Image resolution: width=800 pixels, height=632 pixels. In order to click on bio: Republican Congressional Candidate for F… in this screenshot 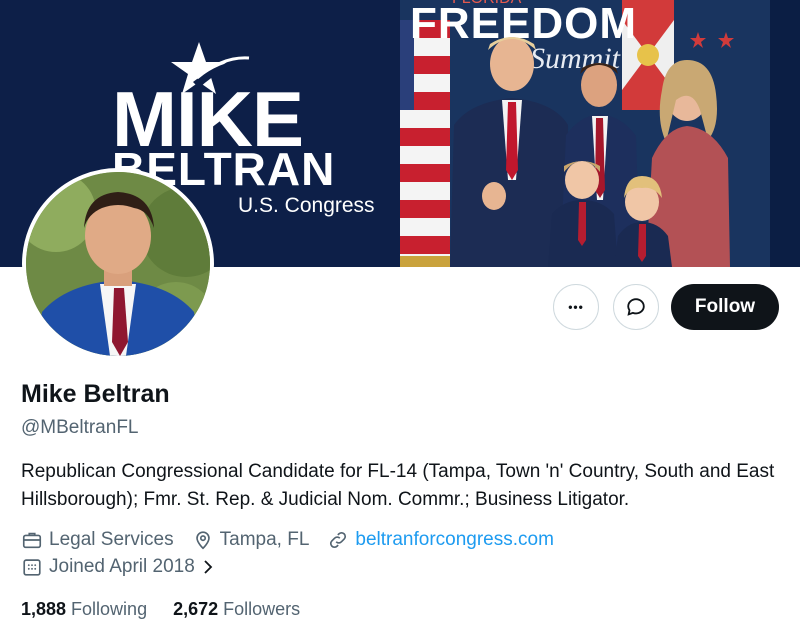, I will do `click(398, 485)`.